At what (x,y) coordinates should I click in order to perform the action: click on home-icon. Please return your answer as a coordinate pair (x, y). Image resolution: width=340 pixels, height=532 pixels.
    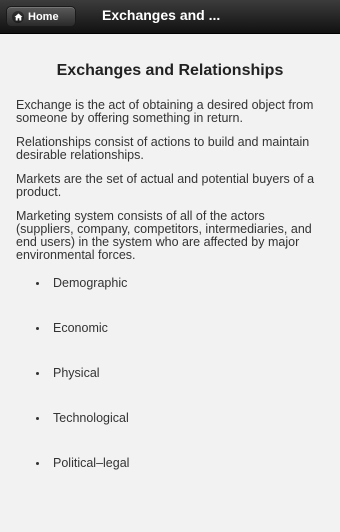
    Looking at the image, I should click on (18, 16).